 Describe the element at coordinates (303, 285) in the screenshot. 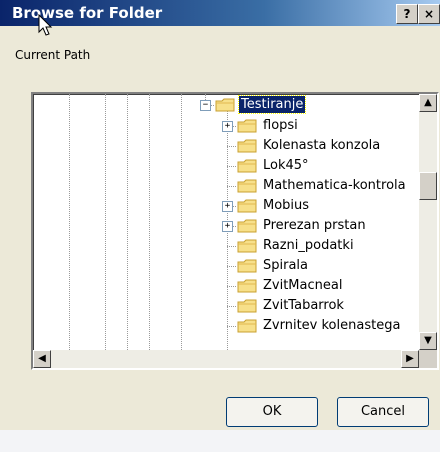

I see `tree-item-label: ZvitMacneal` at that location.